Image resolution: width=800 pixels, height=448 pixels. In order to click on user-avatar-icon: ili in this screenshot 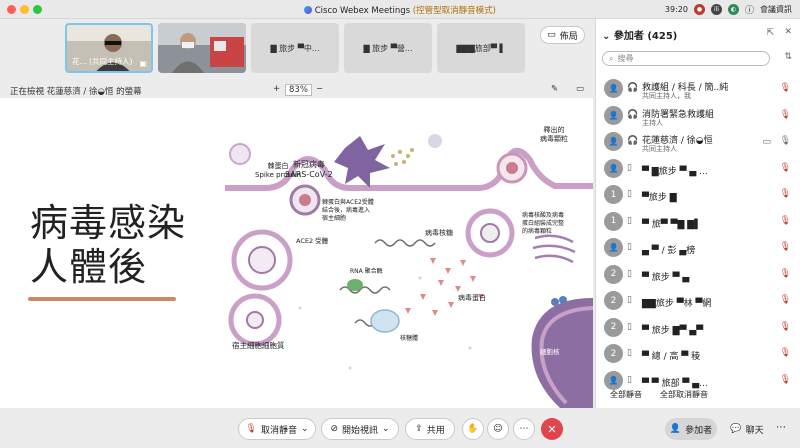, I will do `click(716, 9)`.